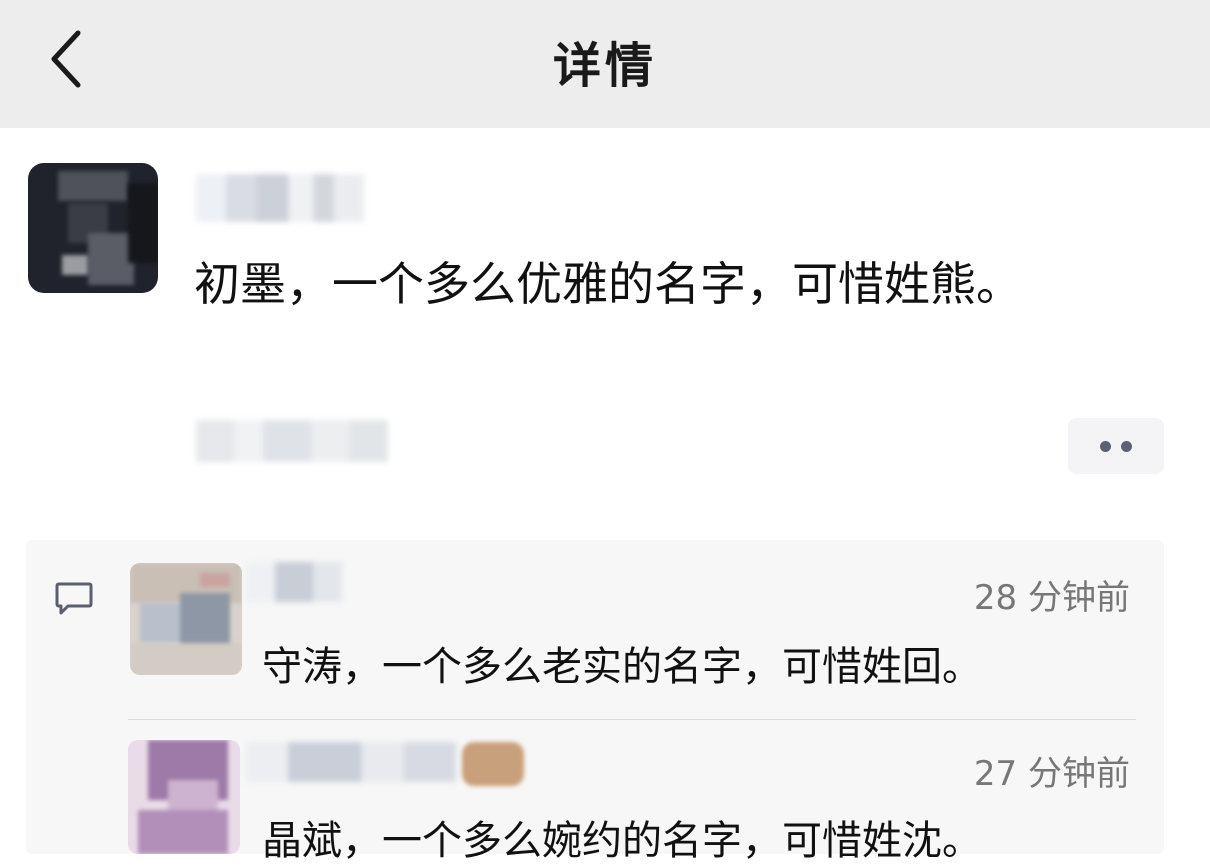 This screenshot has width=1210, height=866. I want to click on page-title: 详情, so click(604, 66).